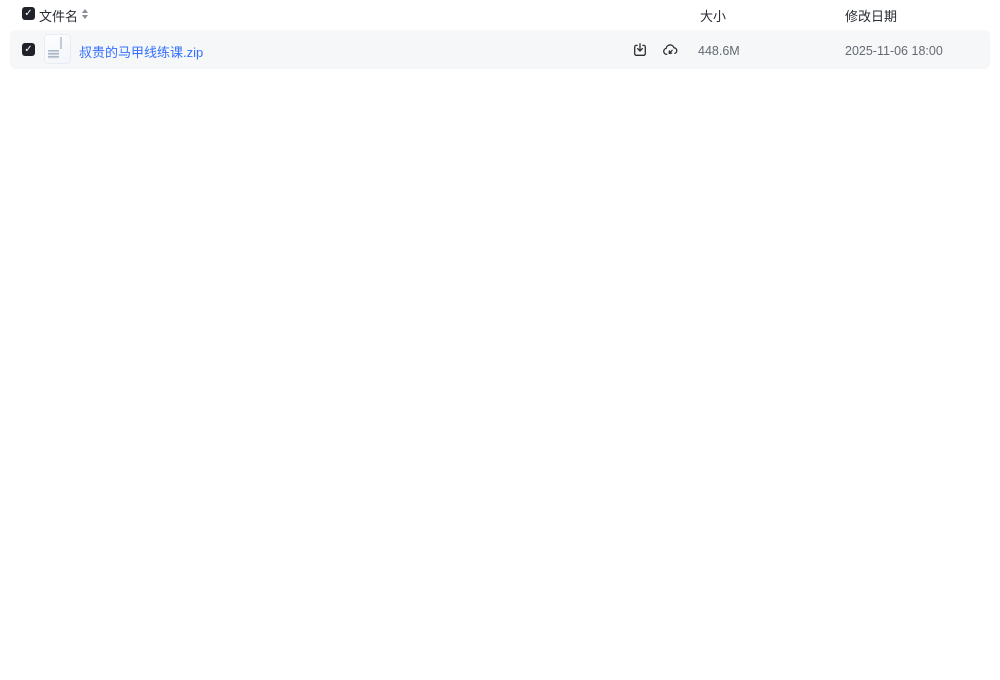 The height and width of the screenshot is (680, 1000). I want to click on zip-file-icon, so click(57, 49).